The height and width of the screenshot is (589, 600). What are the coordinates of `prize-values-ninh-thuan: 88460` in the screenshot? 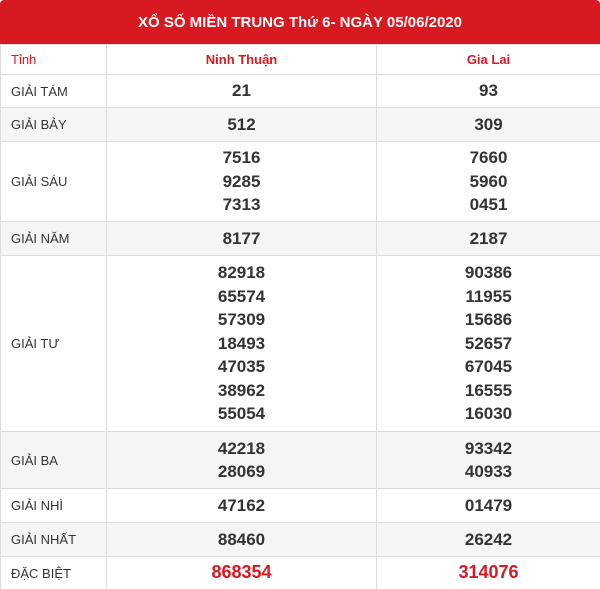 It's located at (241, 539).